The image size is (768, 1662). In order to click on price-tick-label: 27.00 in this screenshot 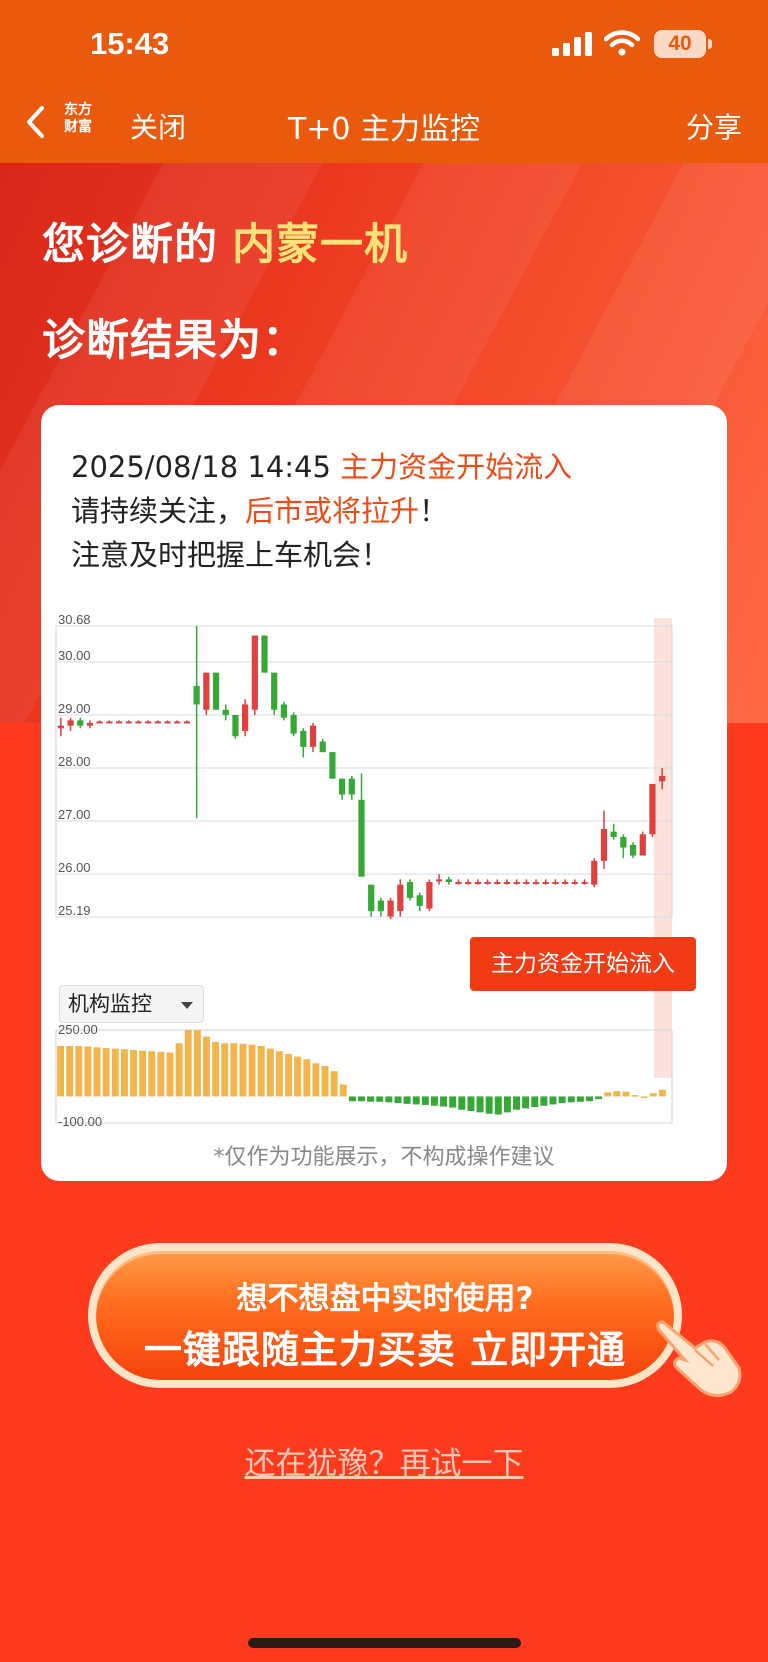, I will do `click(74, 814)`.